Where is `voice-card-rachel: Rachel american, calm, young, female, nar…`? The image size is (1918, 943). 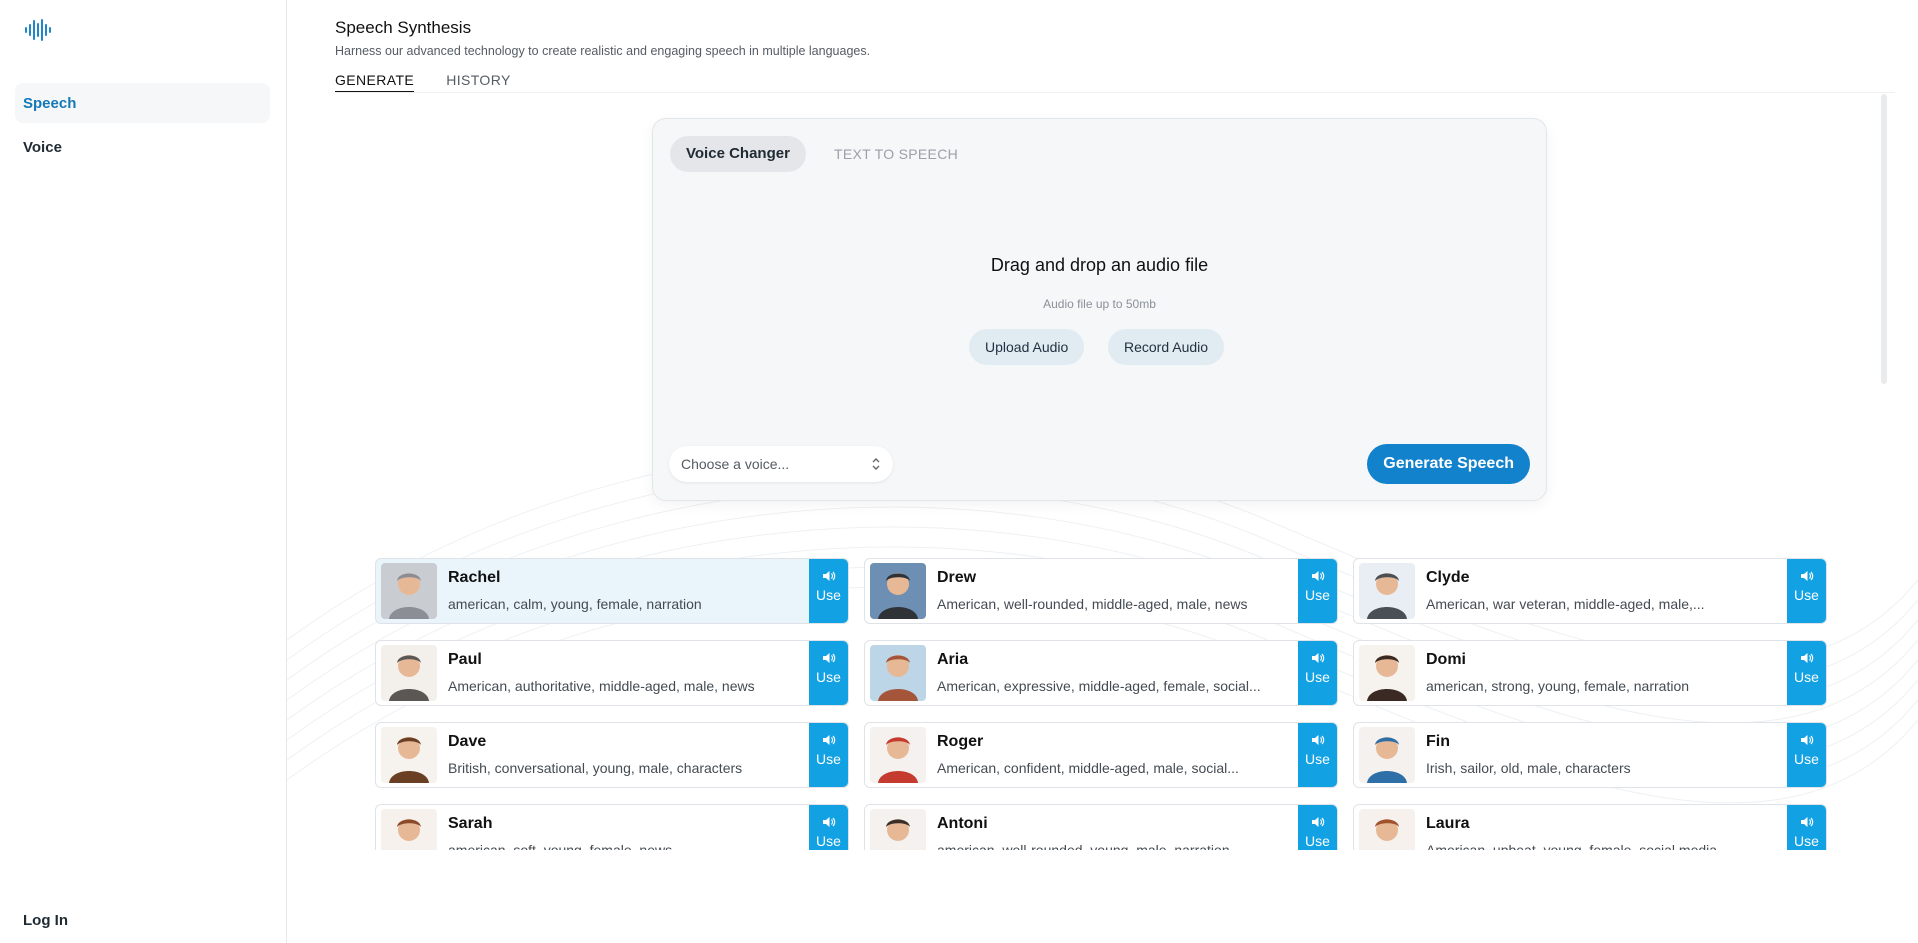
voice-card-rachel: Rachel american, calm, young, female, nar… is located at coordinates (612, 591).